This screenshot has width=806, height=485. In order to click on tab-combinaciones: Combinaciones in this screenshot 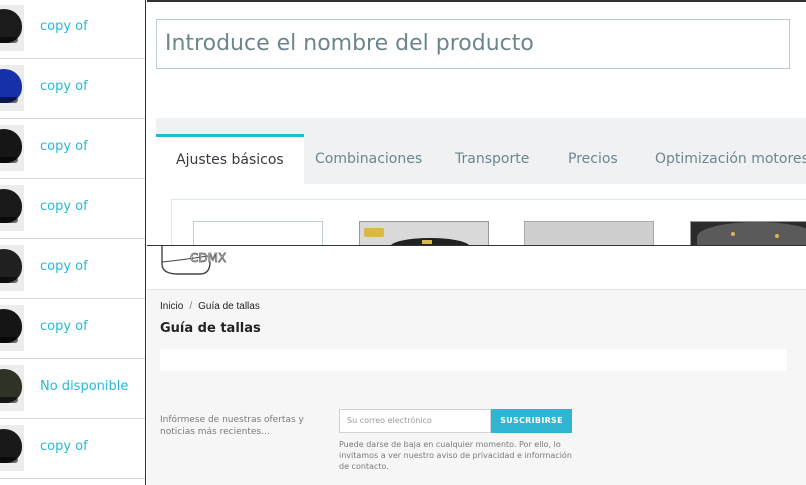, I will do `click(368, 159)`.